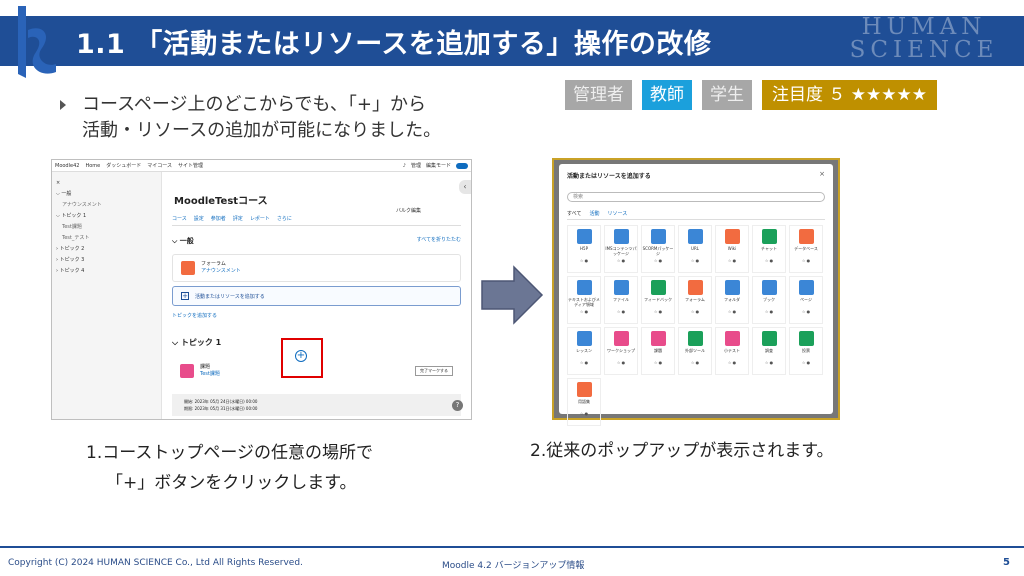 This screenshot has width=1024, height=576. What do you see at coordinates (316, 268) in the screenshot?
I see `activity-forum: フォーラム アナウンスメント` at bounding box center [316, 268].